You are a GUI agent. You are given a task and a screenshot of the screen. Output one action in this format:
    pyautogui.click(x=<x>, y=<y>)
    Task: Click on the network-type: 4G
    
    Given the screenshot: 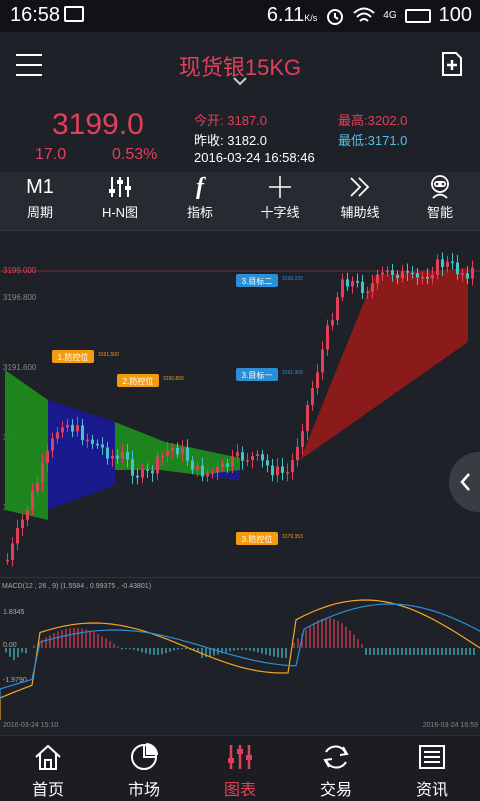 What is the action you would take?
    pyautogui.click(x=390, y=15)
    